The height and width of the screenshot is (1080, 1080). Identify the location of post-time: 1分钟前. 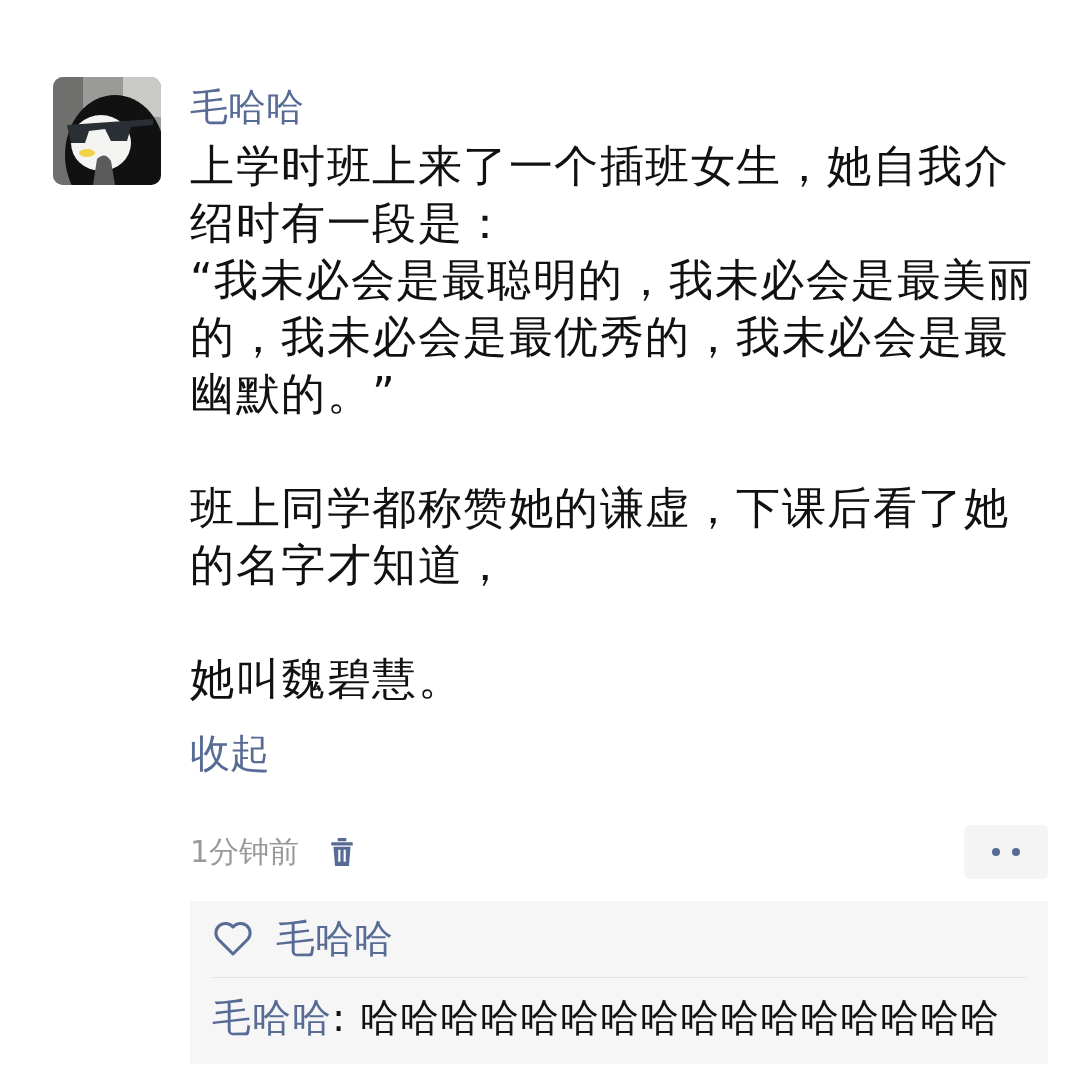
(245, 852).